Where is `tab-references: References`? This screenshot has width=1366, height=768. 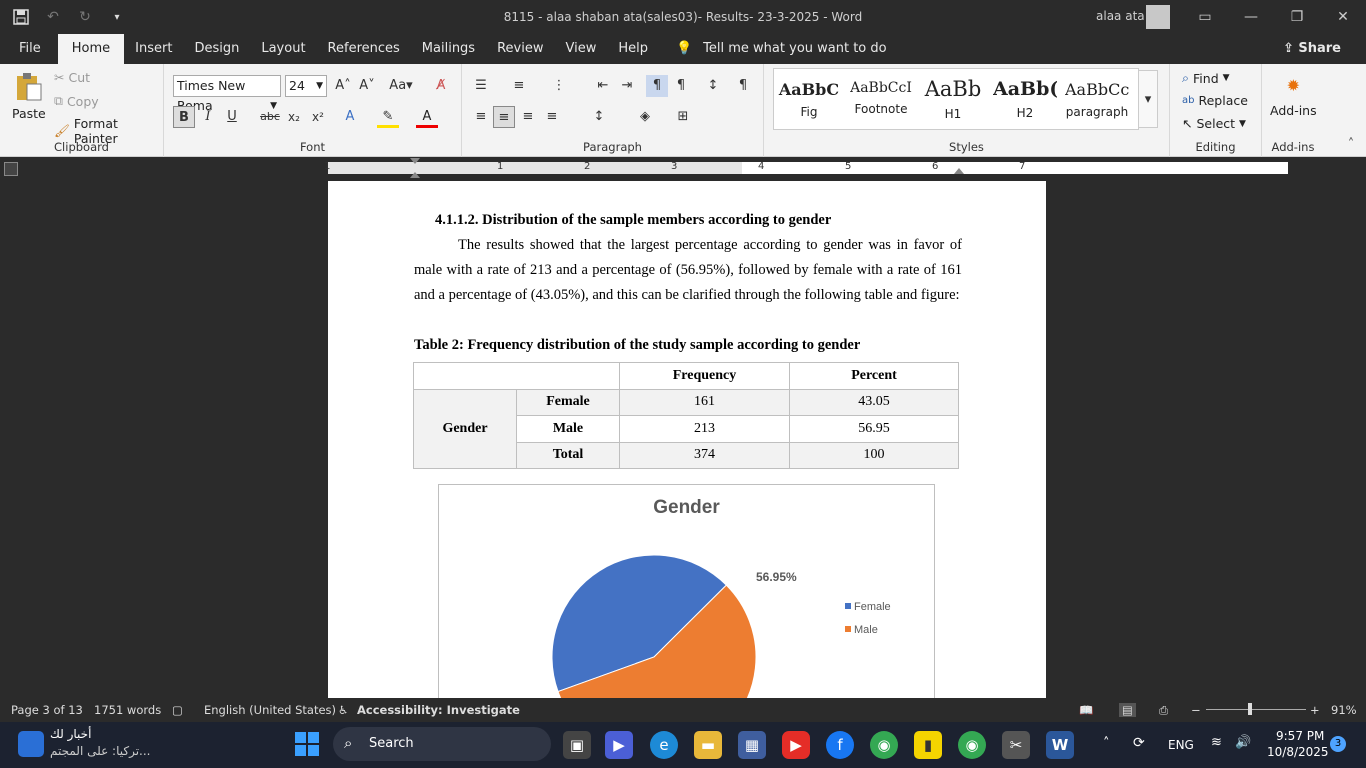
tab-references: References is located at coordinates (364, 49).